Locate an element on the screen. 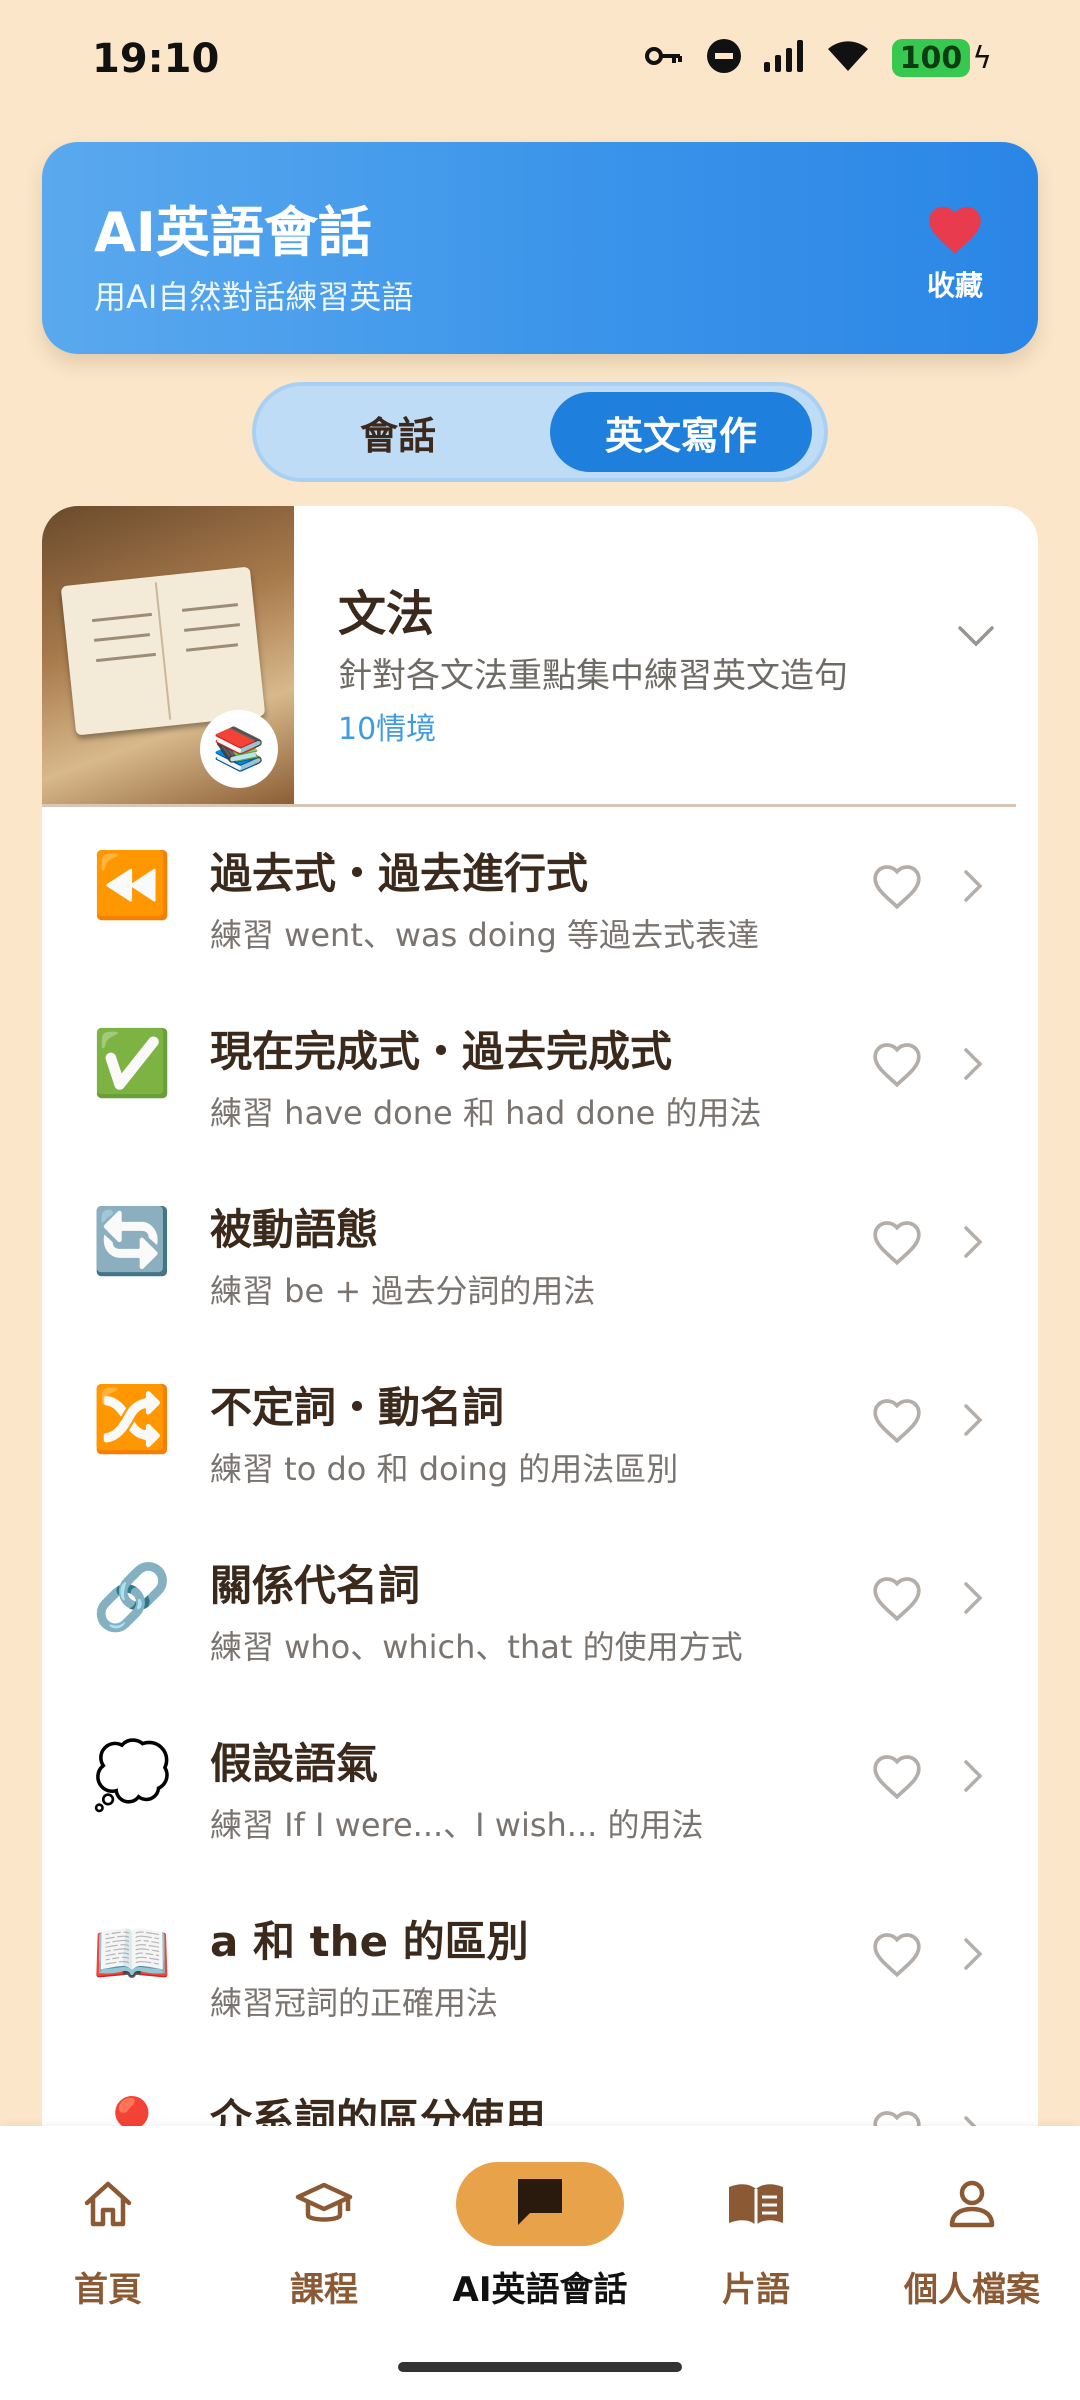 This screenshot has height=2400, width=1080. scenario-description: 練習冠詞的正確用法 is located at coordinates (354, 2003).